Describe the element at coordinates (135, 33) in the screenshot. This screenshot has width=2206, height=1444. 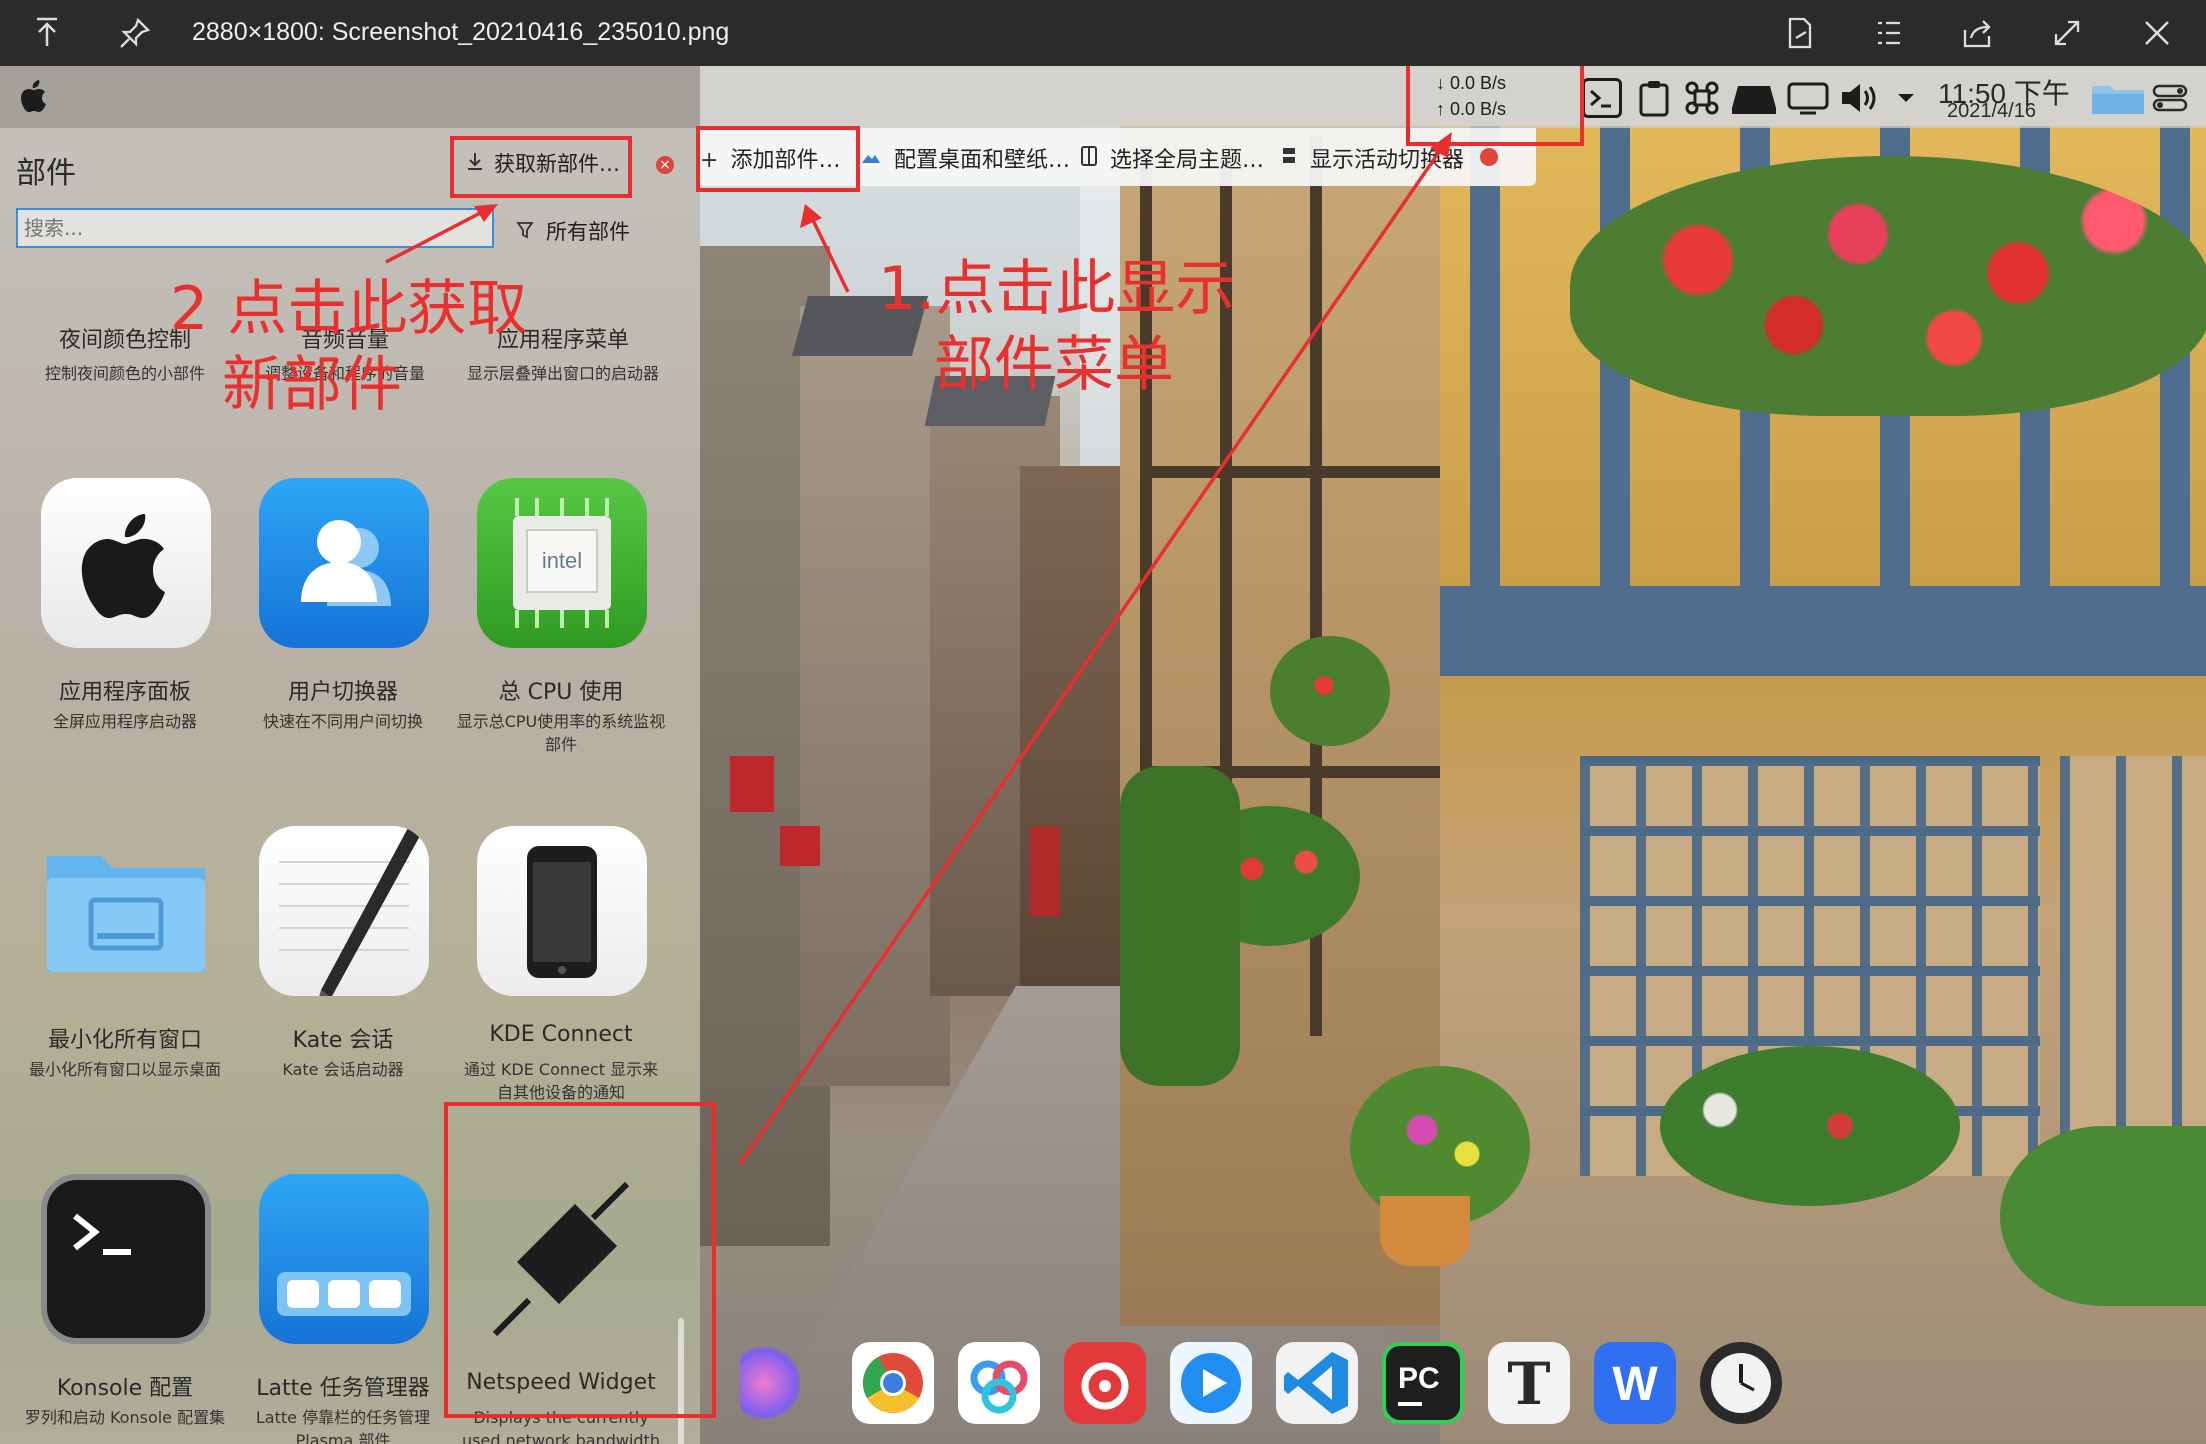
I see `pin-icon` at that location.